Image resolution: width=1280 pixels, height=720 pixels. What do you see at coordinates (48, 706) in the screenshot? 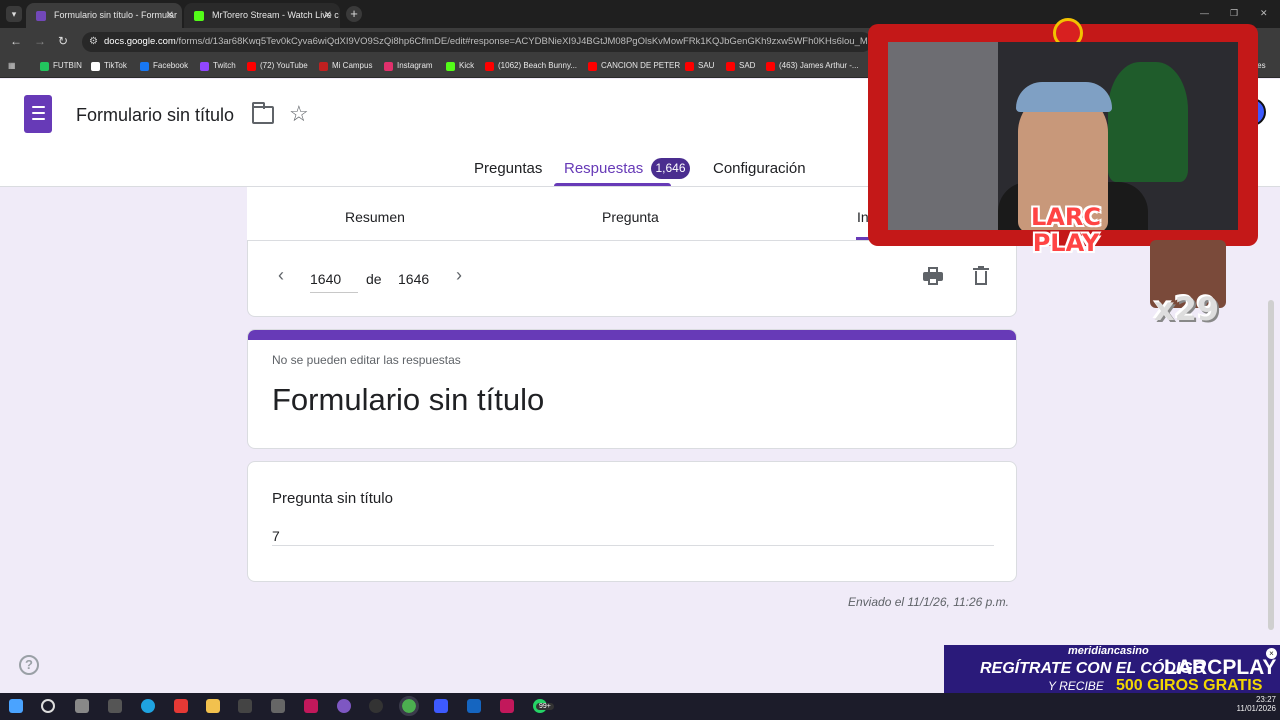
I see `search-icon` at bounding box center [48, 706].